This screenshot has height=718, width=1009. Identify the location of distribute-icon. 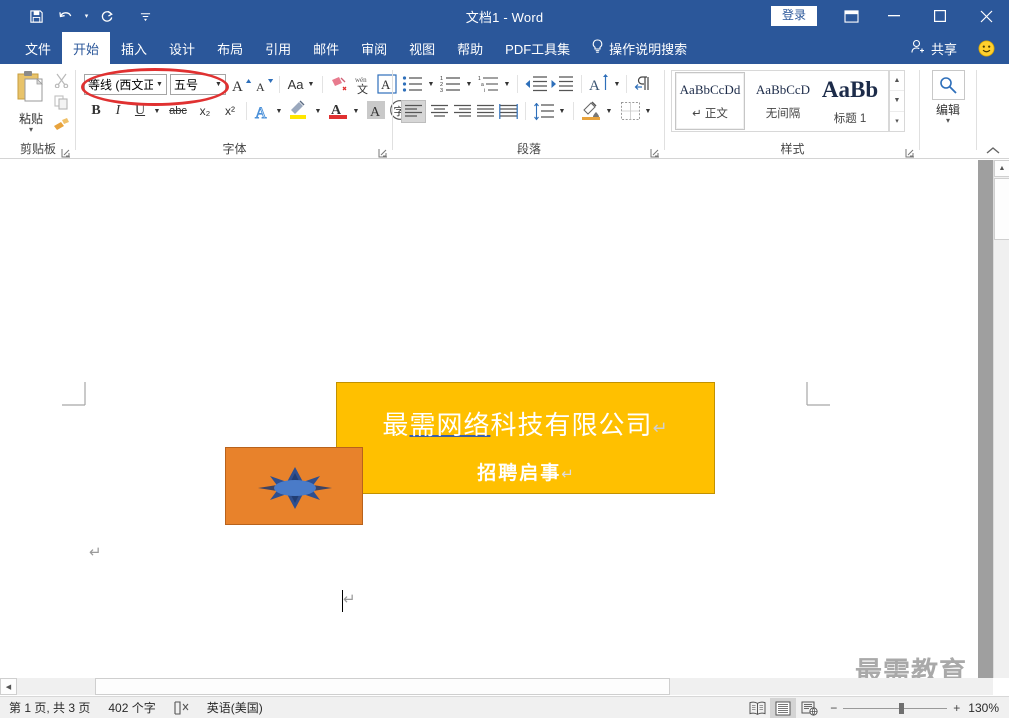
(508, 111).